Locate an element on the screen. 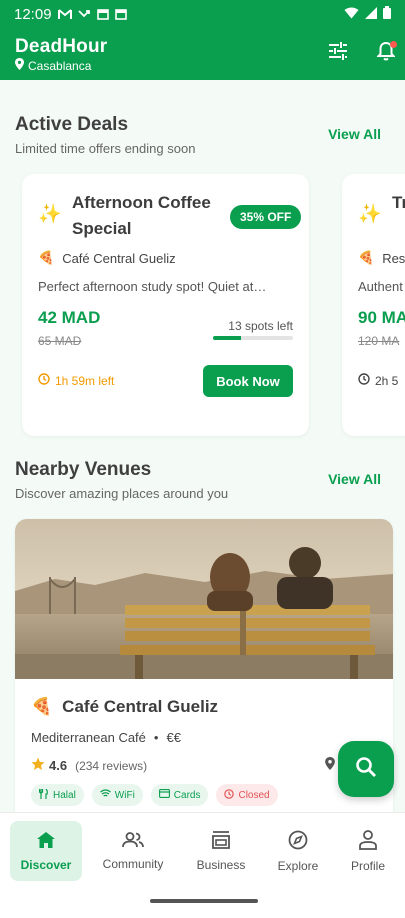 This screenshot has width=405, height=918. active-deals-title: Active Deals is located at coordinates (72, 124).